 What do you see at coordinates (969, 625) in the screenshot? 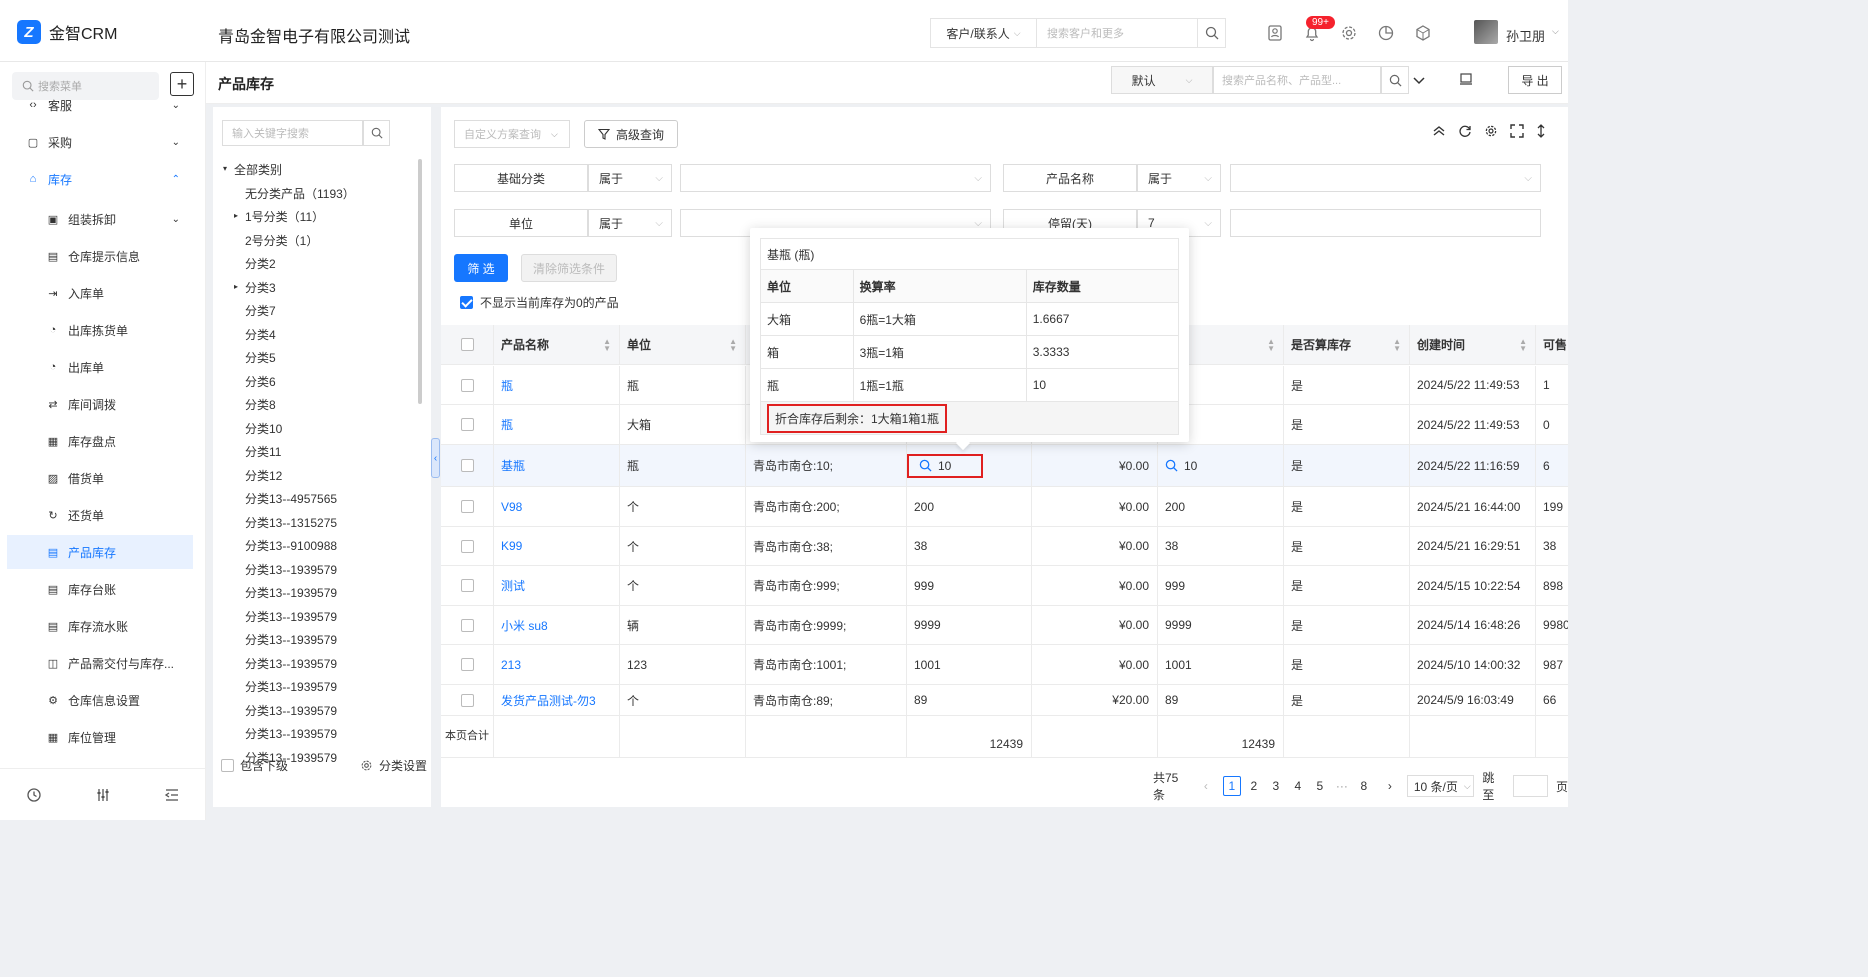
I see `cell-q1: 9999` at bounding box center [969, 625].